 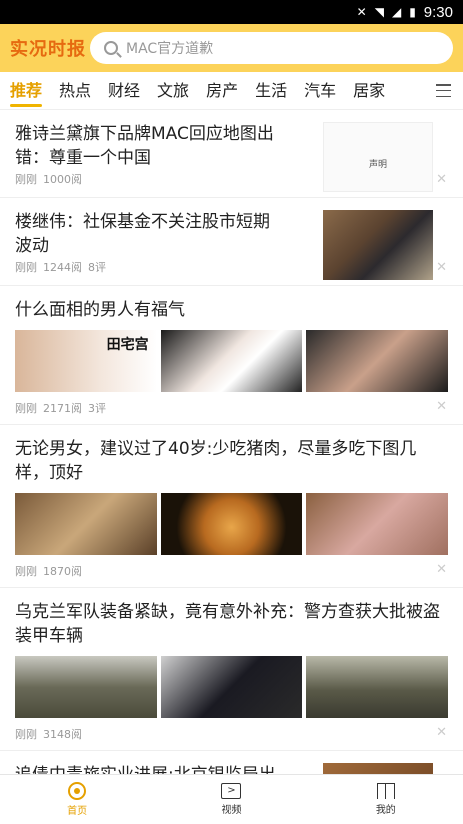 I want to click on news-meta: 刚刚 1000阅, so click(x=48, y=179).